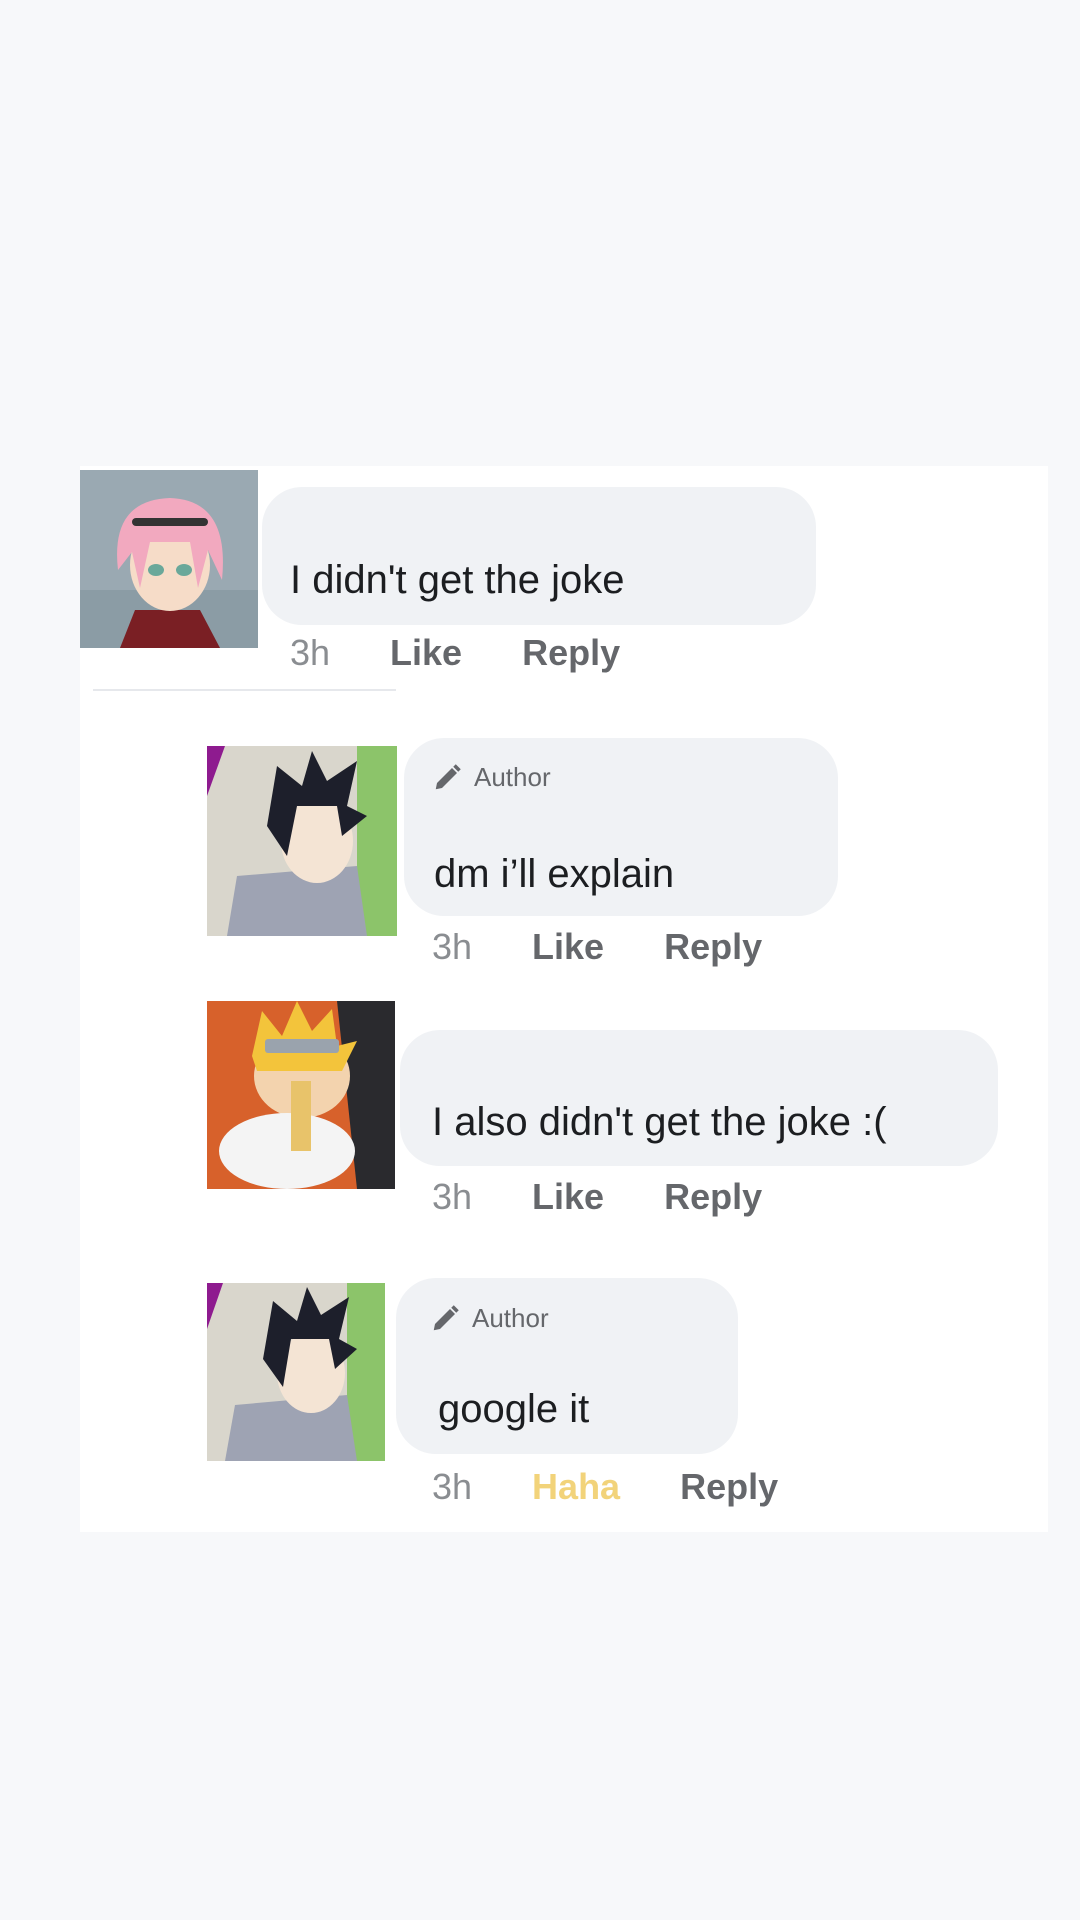  I want to click on haha-reaction-button: Haha, so click(576, 1487).